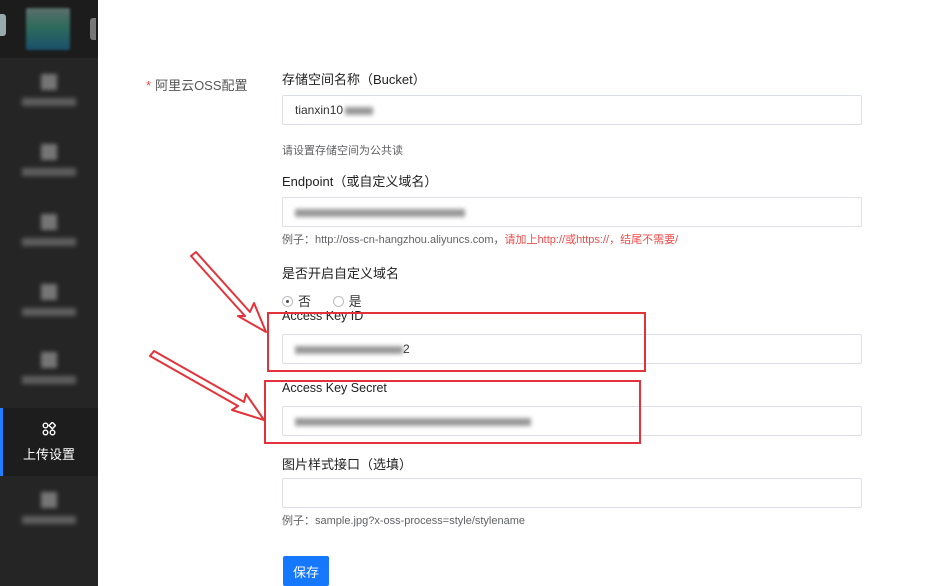  I want to click on image-style-label: 图片样式接口（选填）, so click(347, 464).